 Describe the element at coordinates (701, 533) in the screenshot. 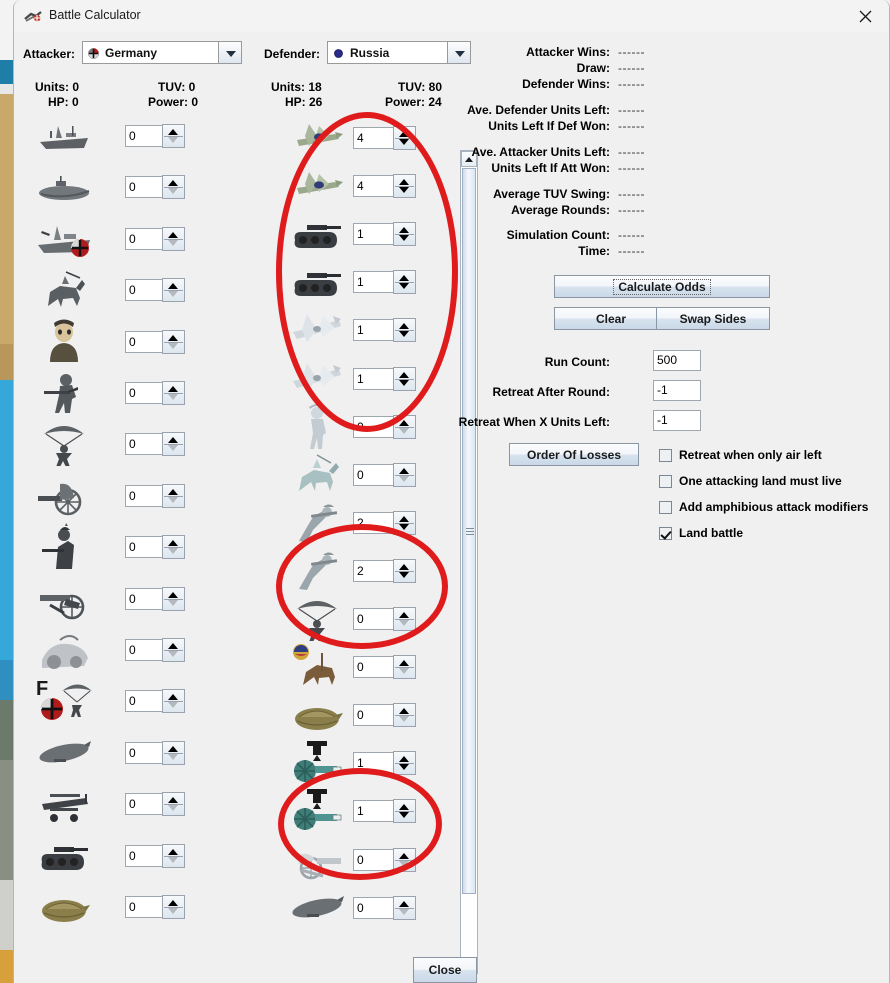

I see `checkbox-row: Land battle` at that location.